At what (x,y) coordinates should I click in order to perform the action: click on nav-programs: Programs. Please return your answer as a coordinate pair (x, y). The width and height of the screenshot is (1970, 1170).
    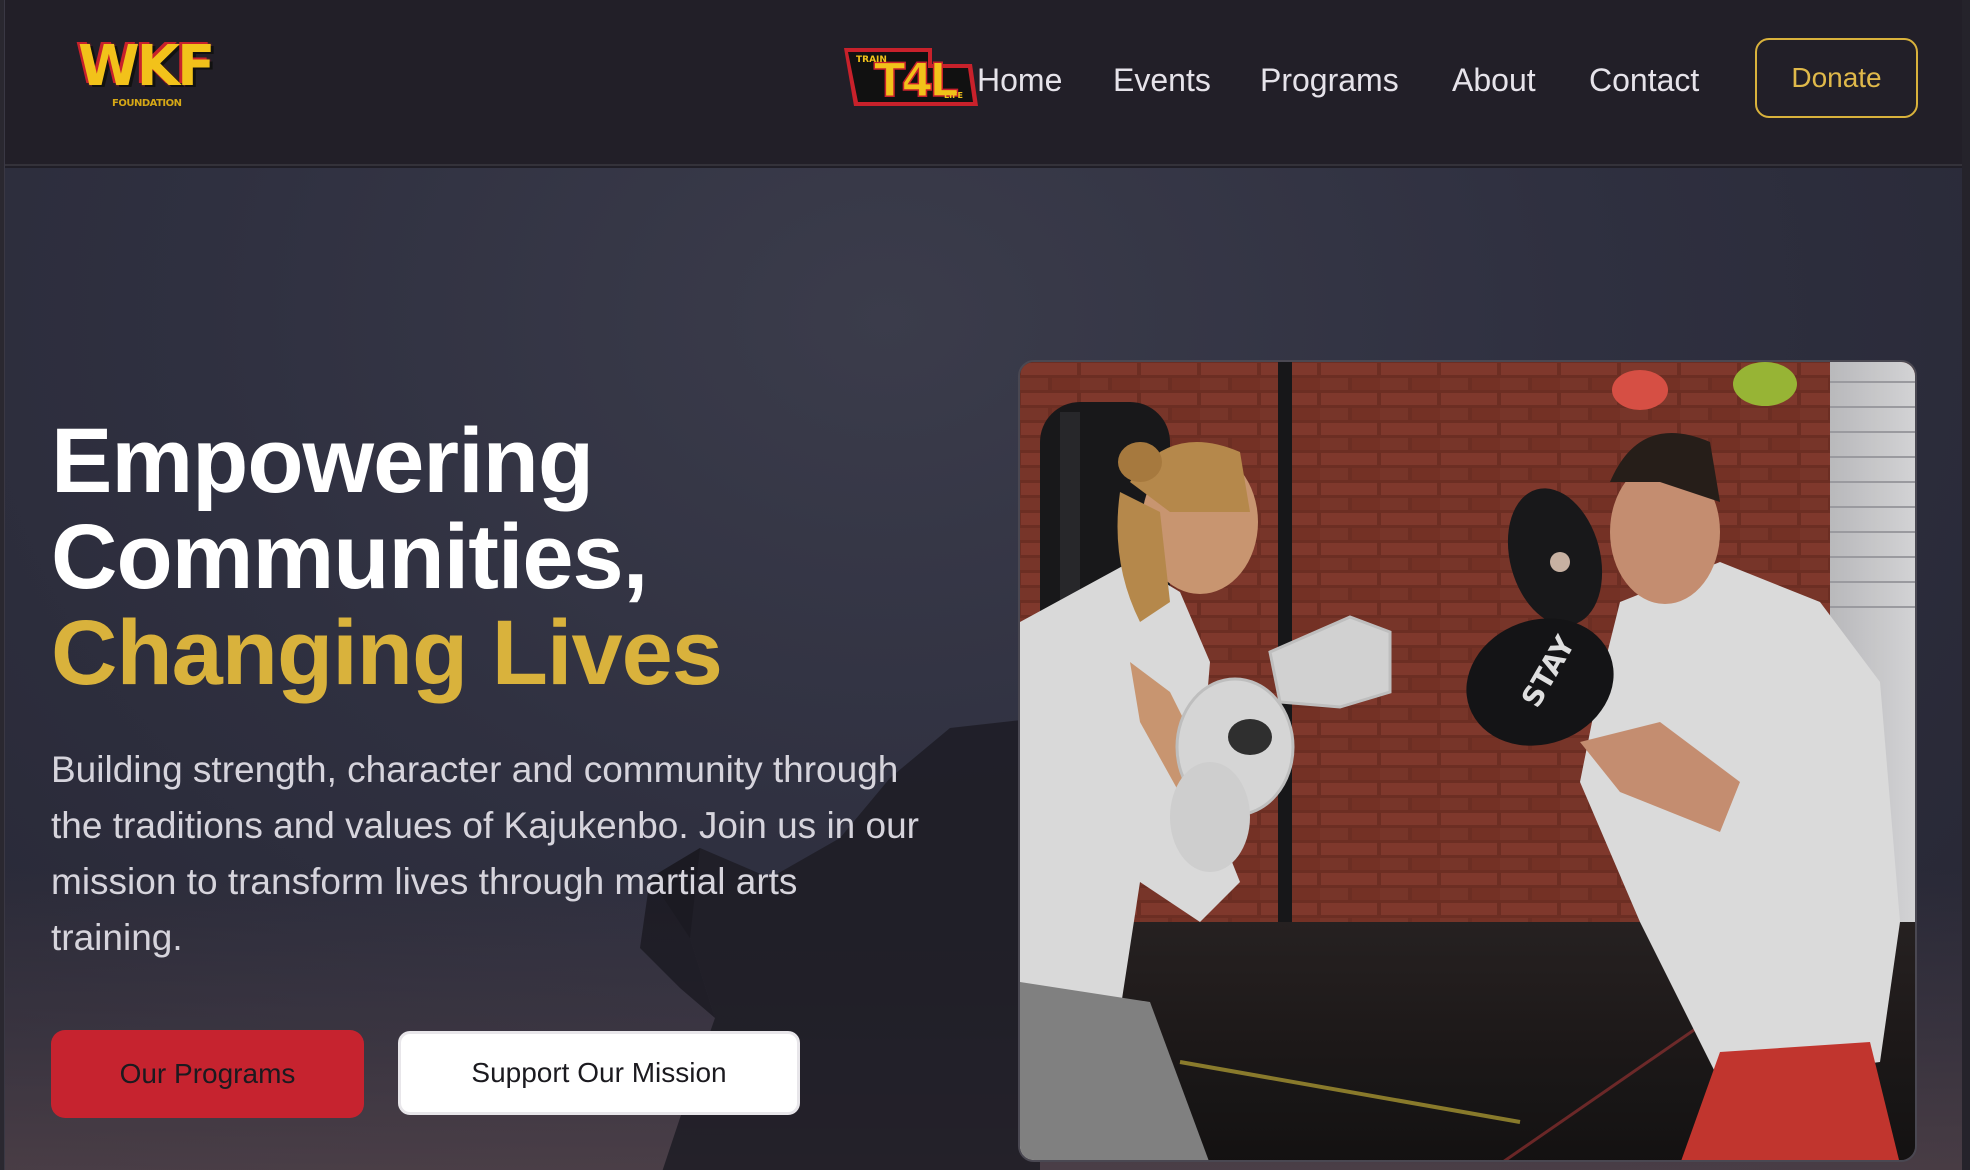
    Looking at the image, I should click on (1329, 80).